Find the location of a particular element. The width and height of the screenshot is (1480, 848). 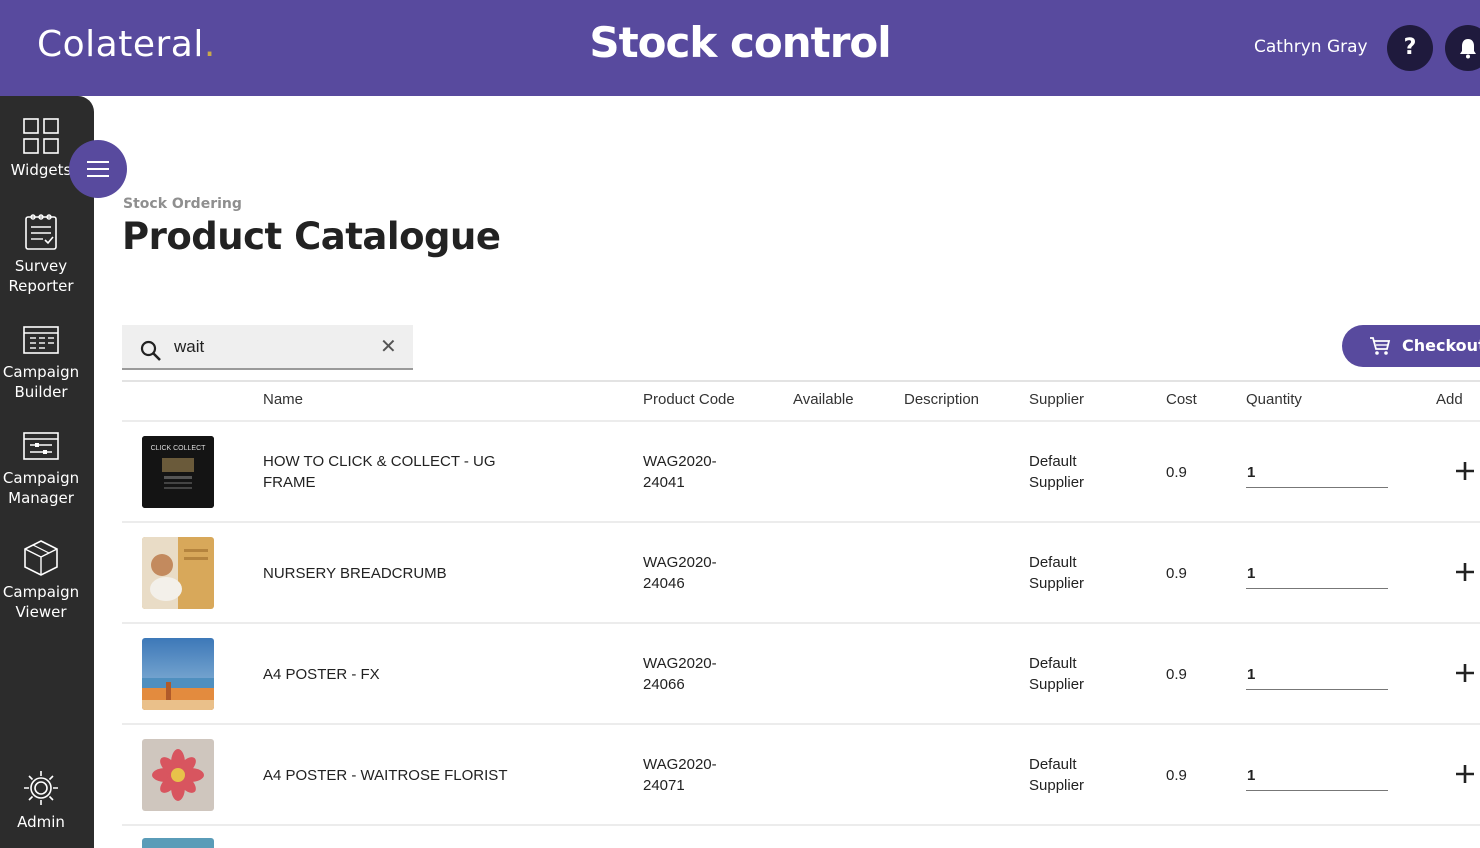

cart-icon is located at coordinates (1380, 346).